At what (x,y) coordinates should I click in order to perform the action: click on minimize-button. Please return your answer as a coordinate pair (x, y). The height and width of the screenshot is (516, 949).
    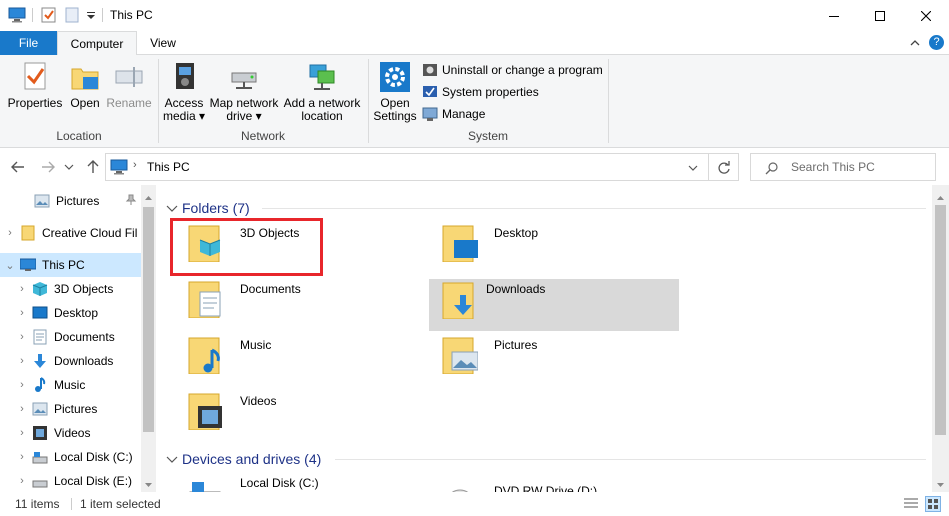
    Looking at the image, I should click on (834, 15).